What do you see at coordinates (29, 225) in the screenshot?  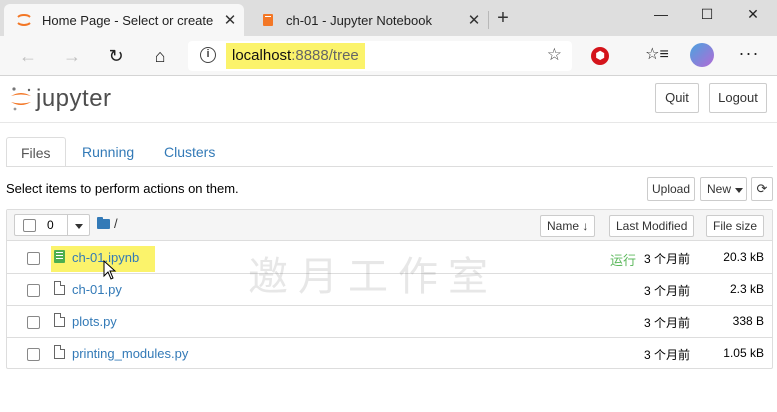 I see `select-all-checkbox` at bounding box center [29, 225].